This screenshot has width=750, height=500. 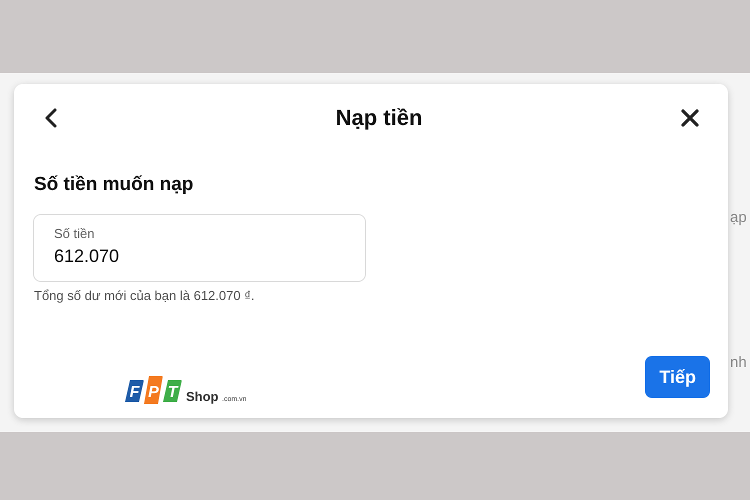 What do you see at coordinates (739, 362) in the screenshot?
I see `background-text: nh` at bounding box center [739, 362].